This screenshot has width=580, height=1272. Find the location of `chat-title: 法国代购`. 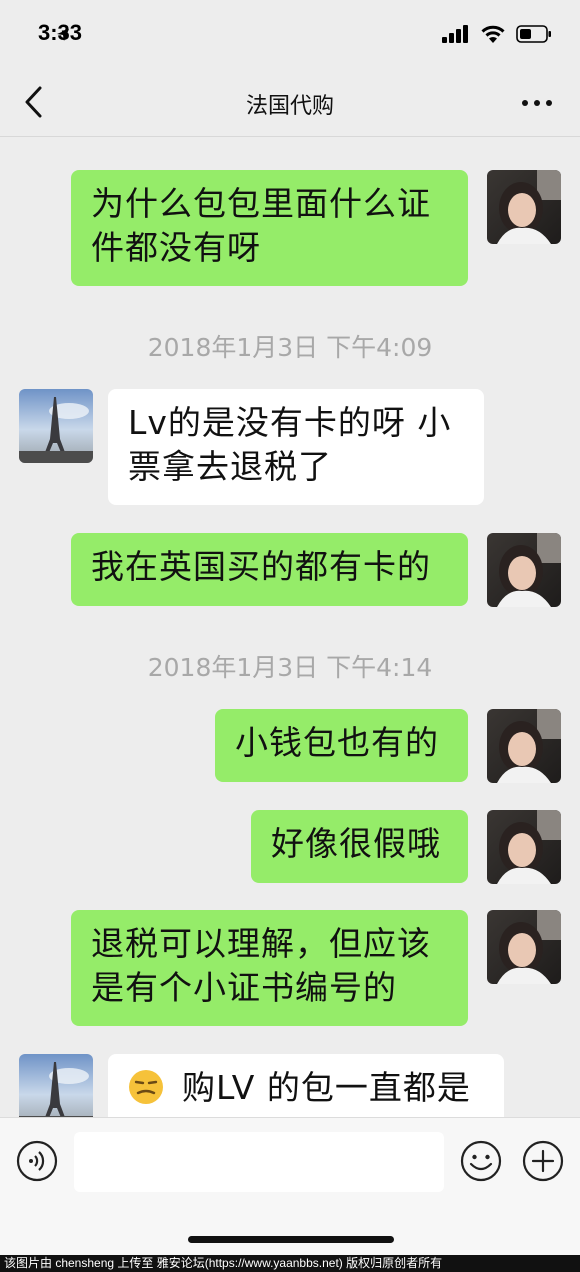

chat-title: 法国代购 is located at coordinates (289, 106).